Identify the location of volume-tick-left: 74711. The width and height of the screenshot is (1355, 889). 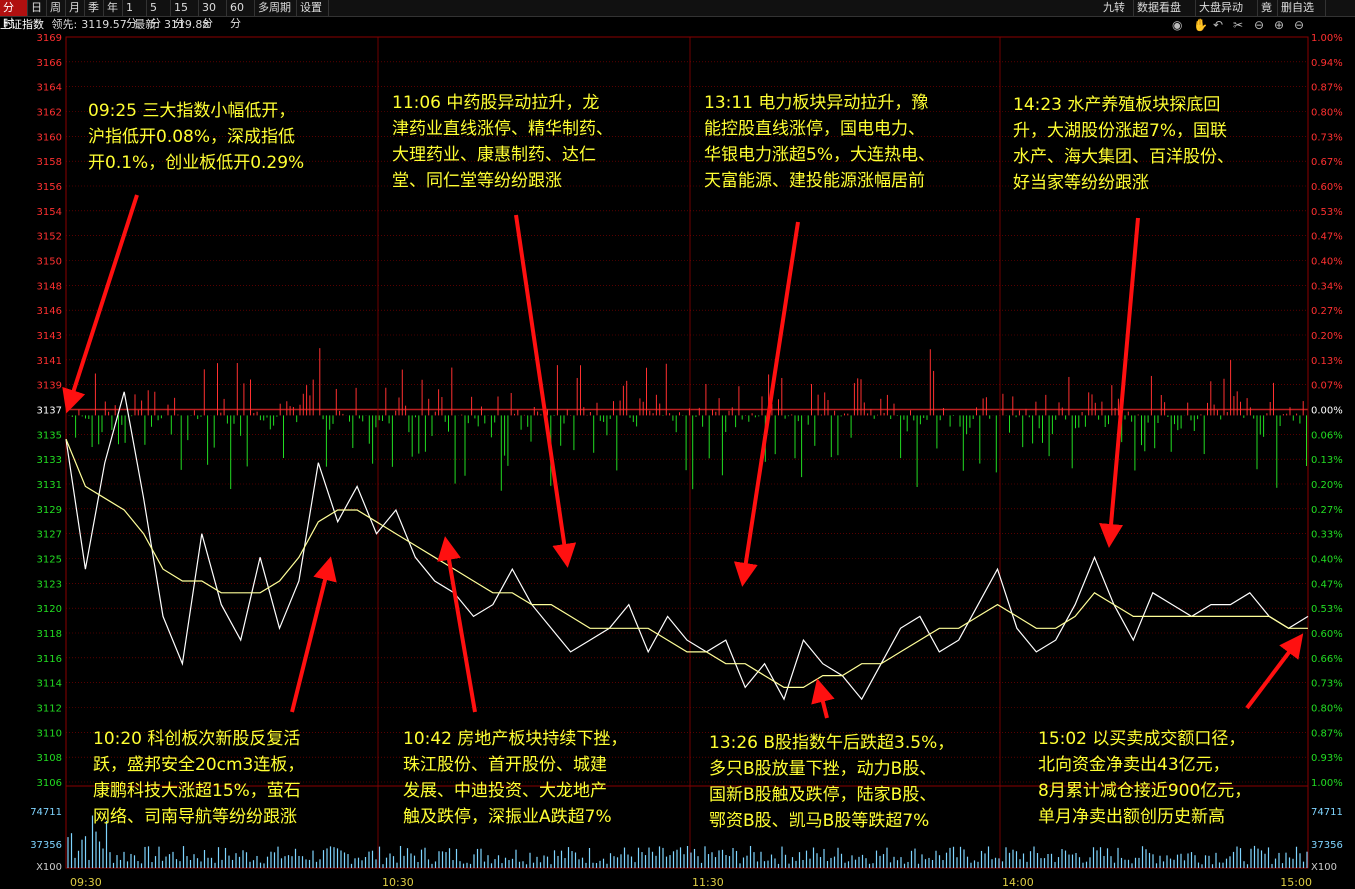
(46, 812).